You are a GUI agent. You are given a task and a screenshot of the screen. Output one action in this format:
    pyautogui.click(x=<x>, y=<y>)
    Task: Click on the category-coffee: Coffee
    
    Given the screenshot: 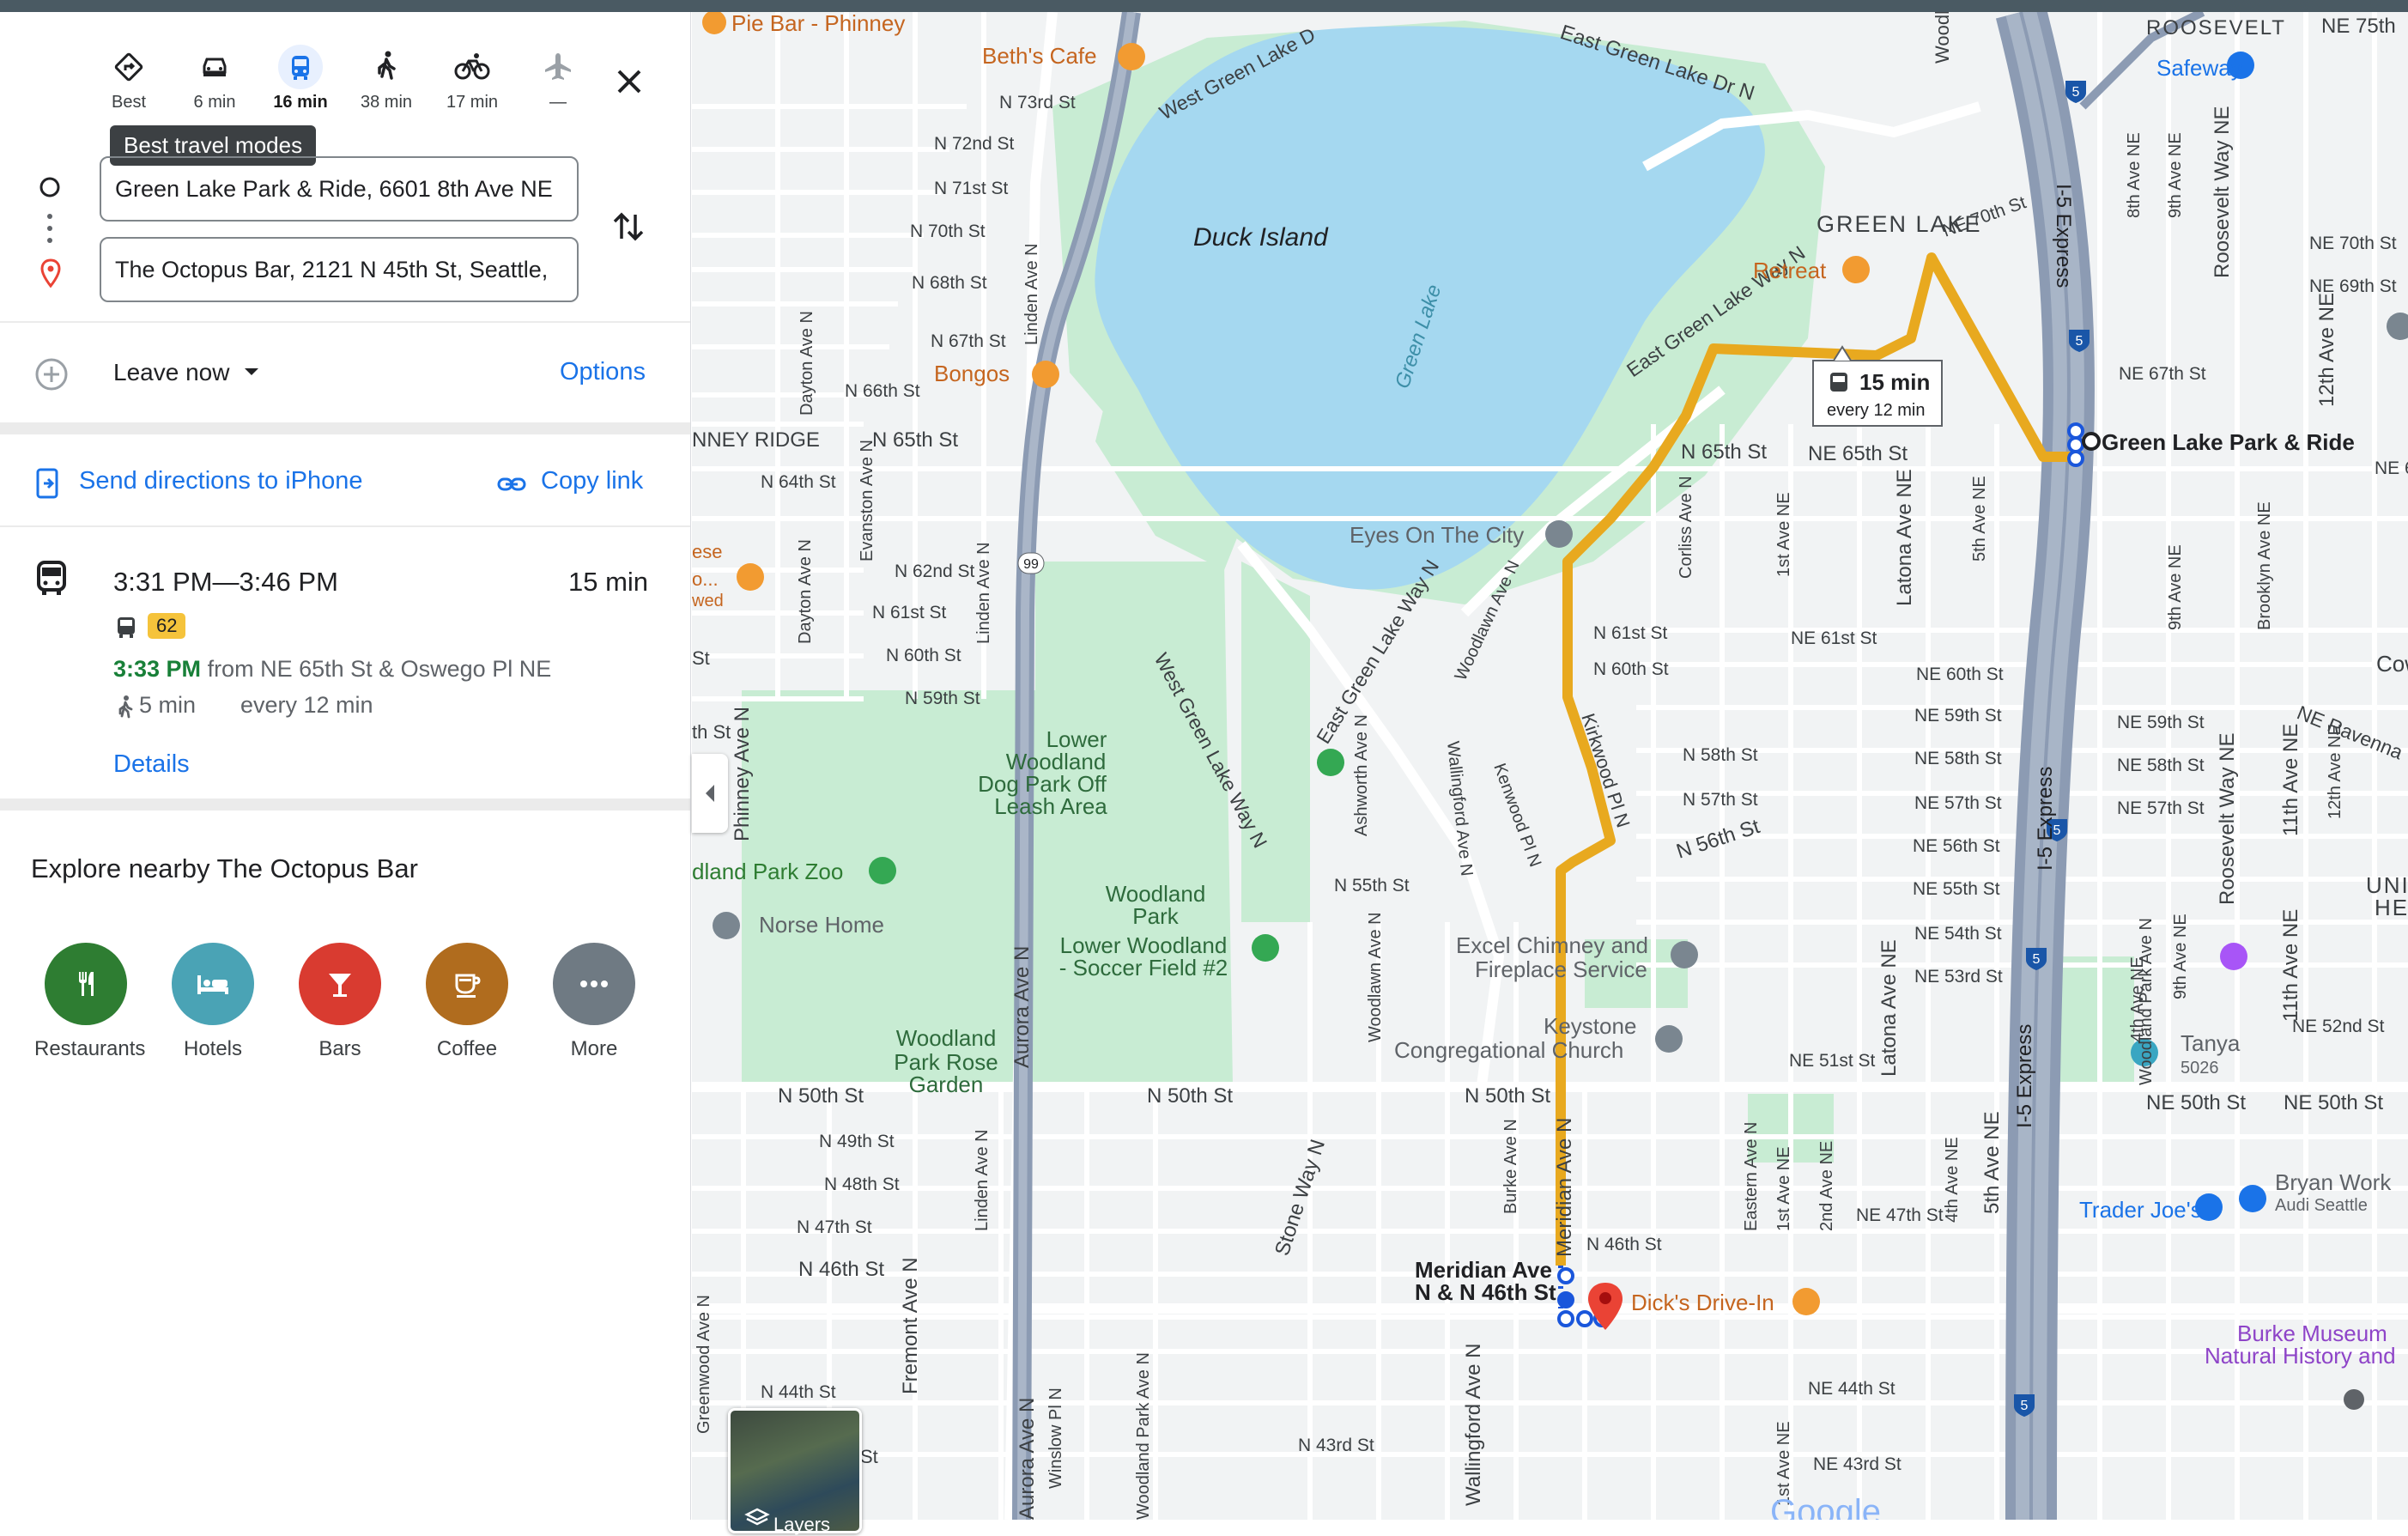 What is the action you would take?
    pyautogui.click(x=467, y=1002)
    